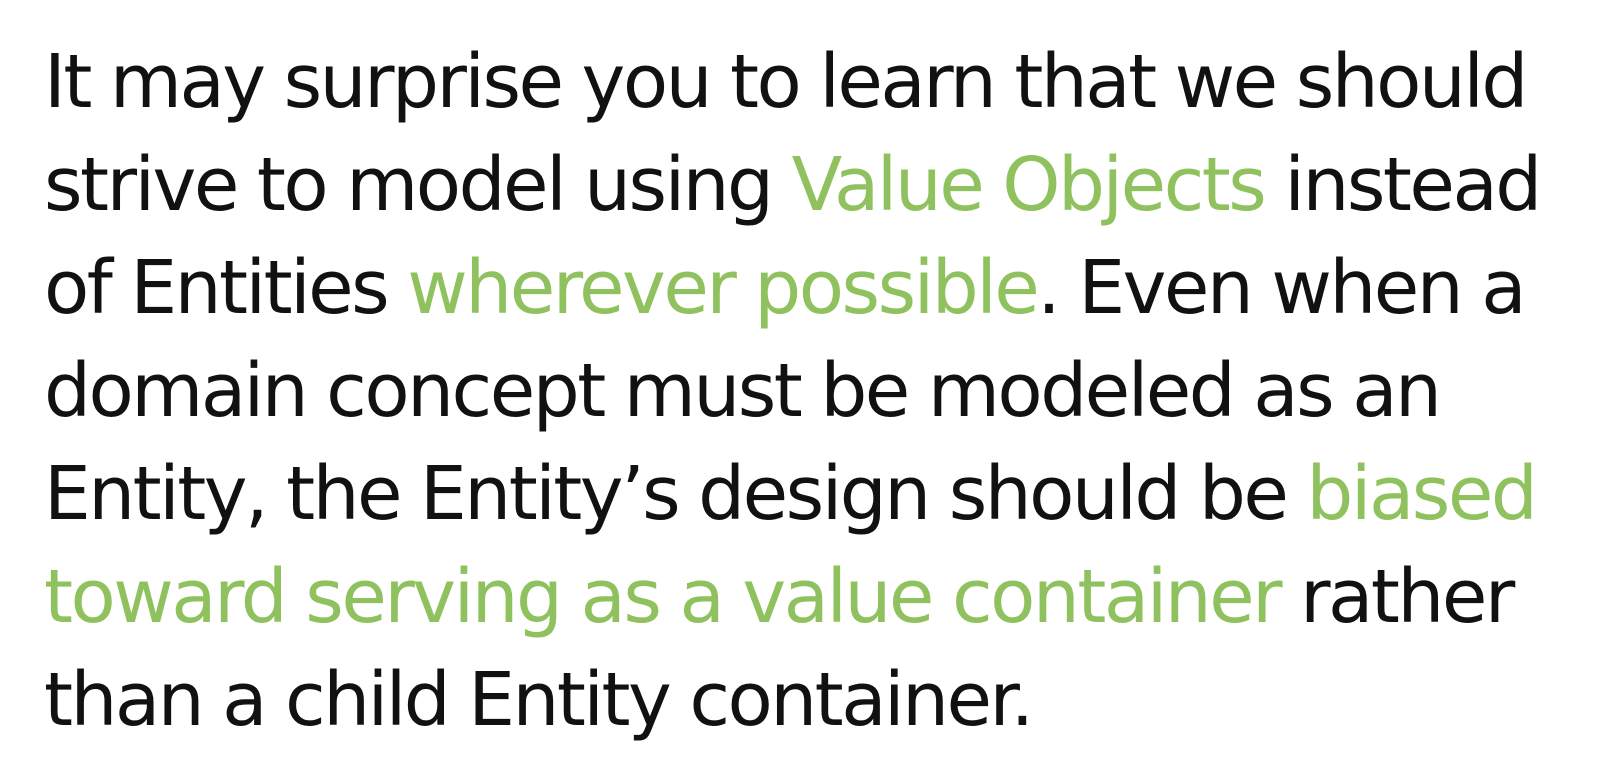  I want to click on highlight-biased: biased, so click(1421, 494).